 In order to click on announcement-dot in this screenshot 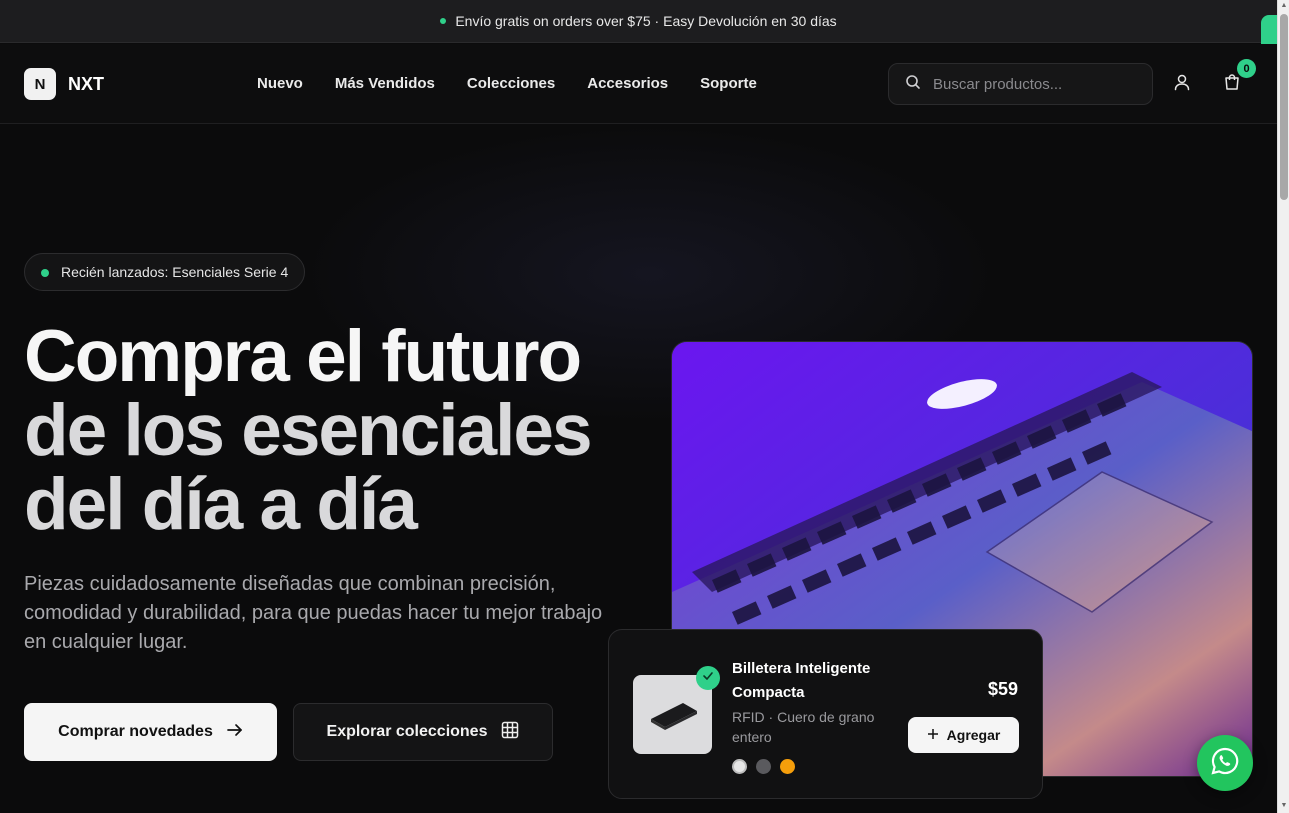, I will do `click(443, 21)`.